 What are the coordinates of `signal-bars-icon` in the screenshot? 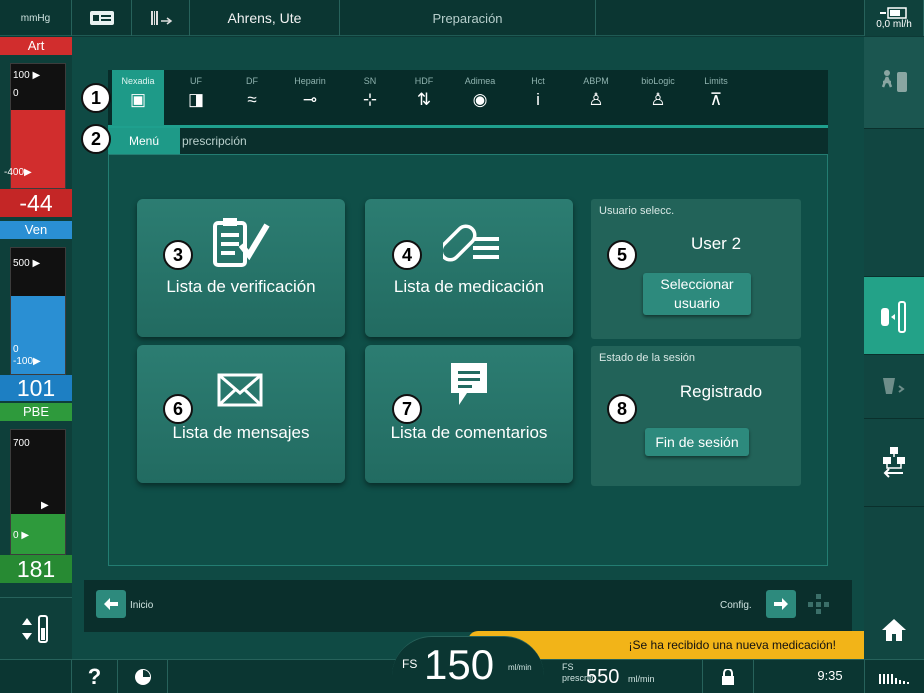 It's located at (893, 678).